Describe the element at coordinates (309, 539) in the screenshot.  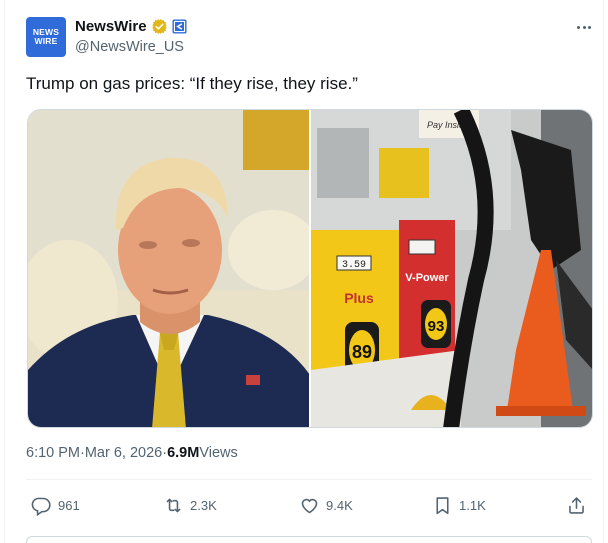
I see `reply-composer-edge` at that location.